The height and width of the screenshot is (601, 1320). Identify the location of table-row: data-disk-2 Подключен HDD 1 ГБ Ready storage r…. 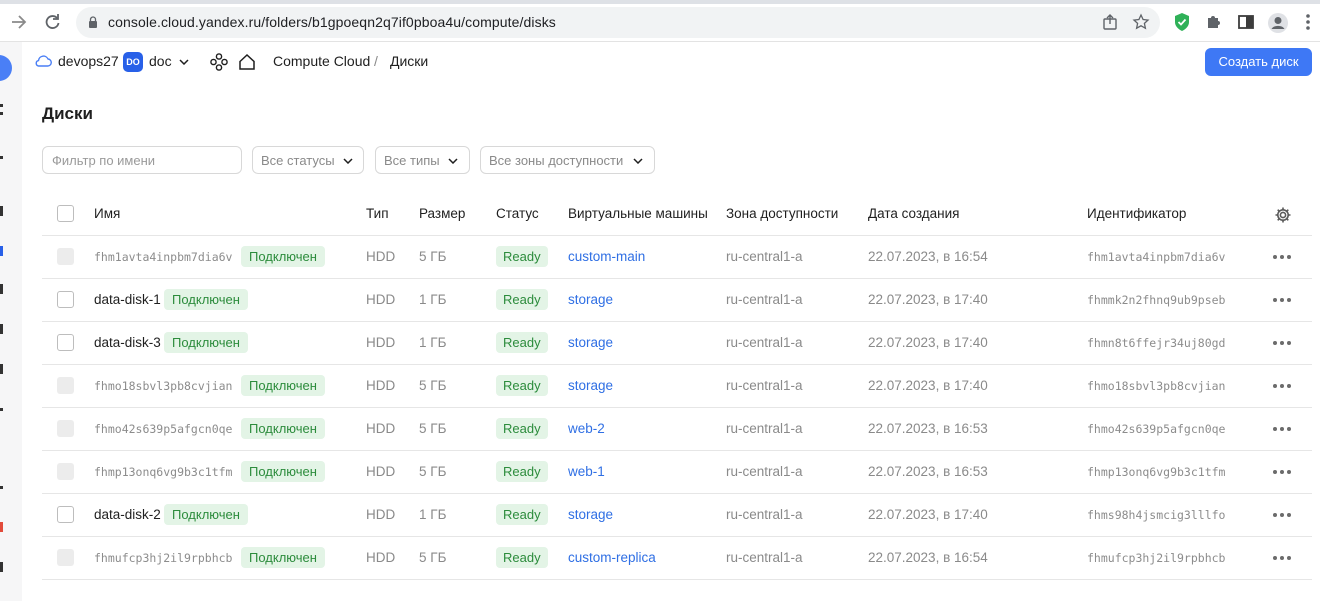
(677, 515).